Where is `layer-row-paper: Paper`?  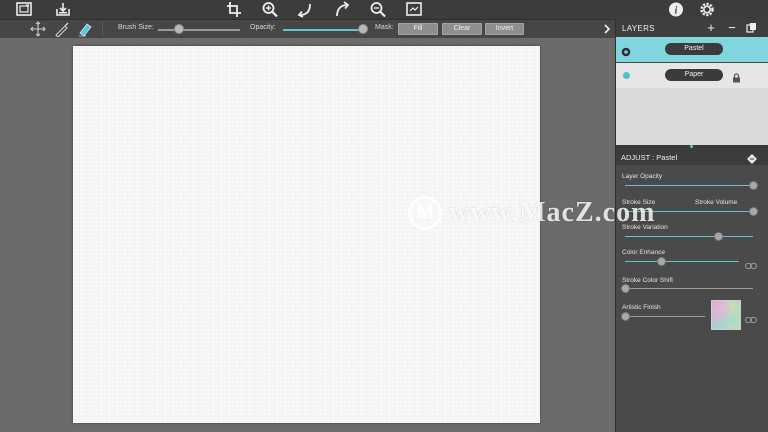 layer-row-paper: Paper is located at coordinates (692, 75).